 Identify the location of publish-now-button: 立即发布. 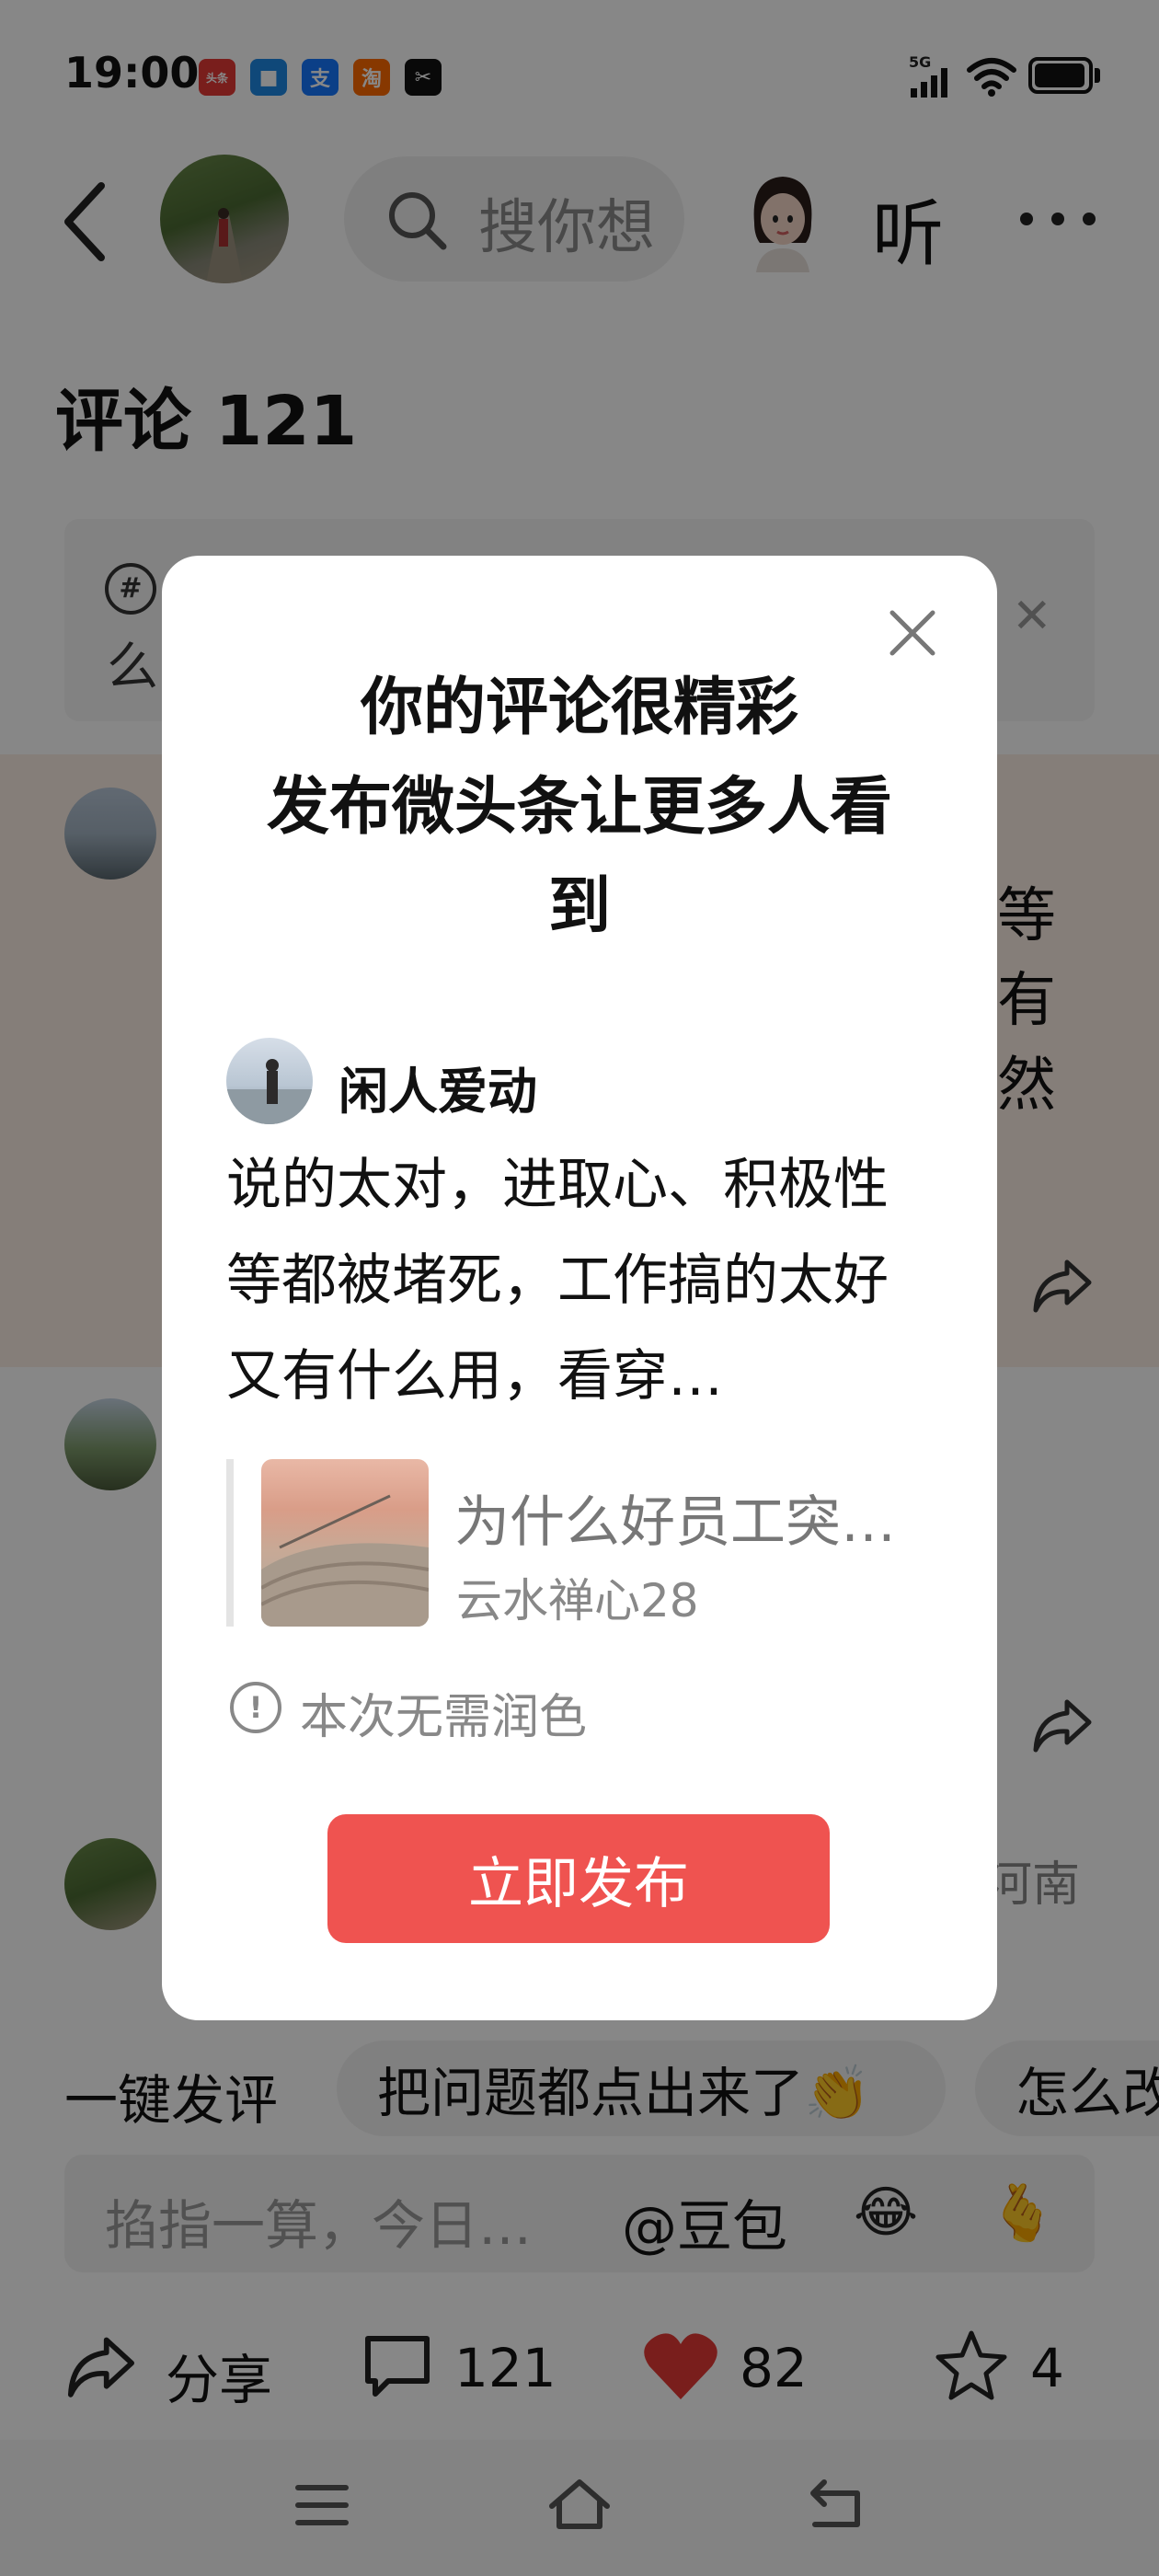
(578, 1878).